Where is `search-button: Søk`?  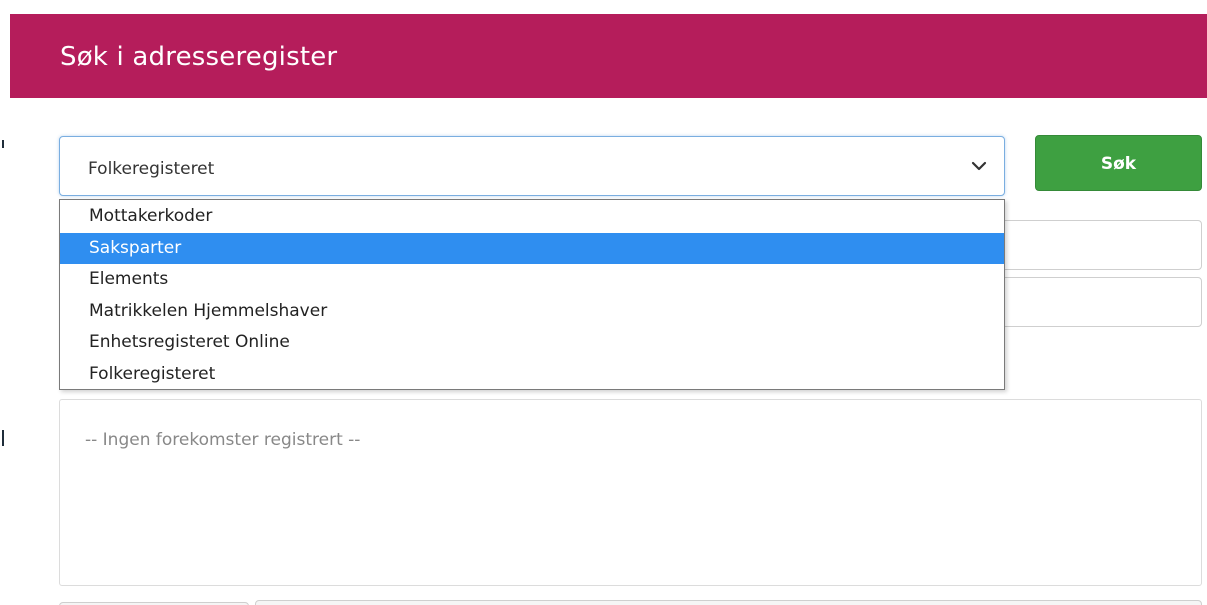 search-button: Søk is located at coordinates (1118, 163).